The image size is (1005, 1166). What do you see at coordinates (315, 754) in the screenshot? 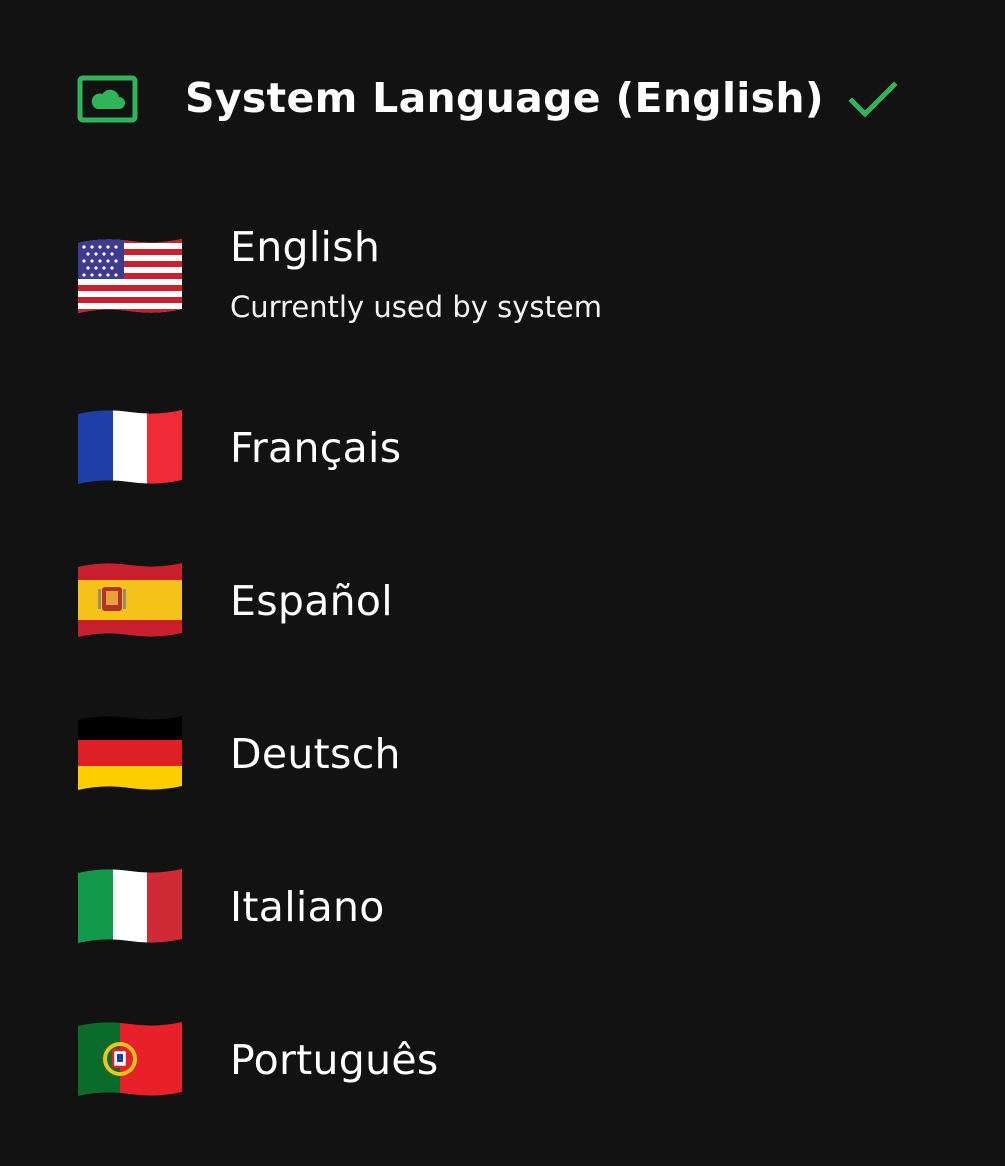
I see `language-name: Deutsch` at bounding box center [315, 754].